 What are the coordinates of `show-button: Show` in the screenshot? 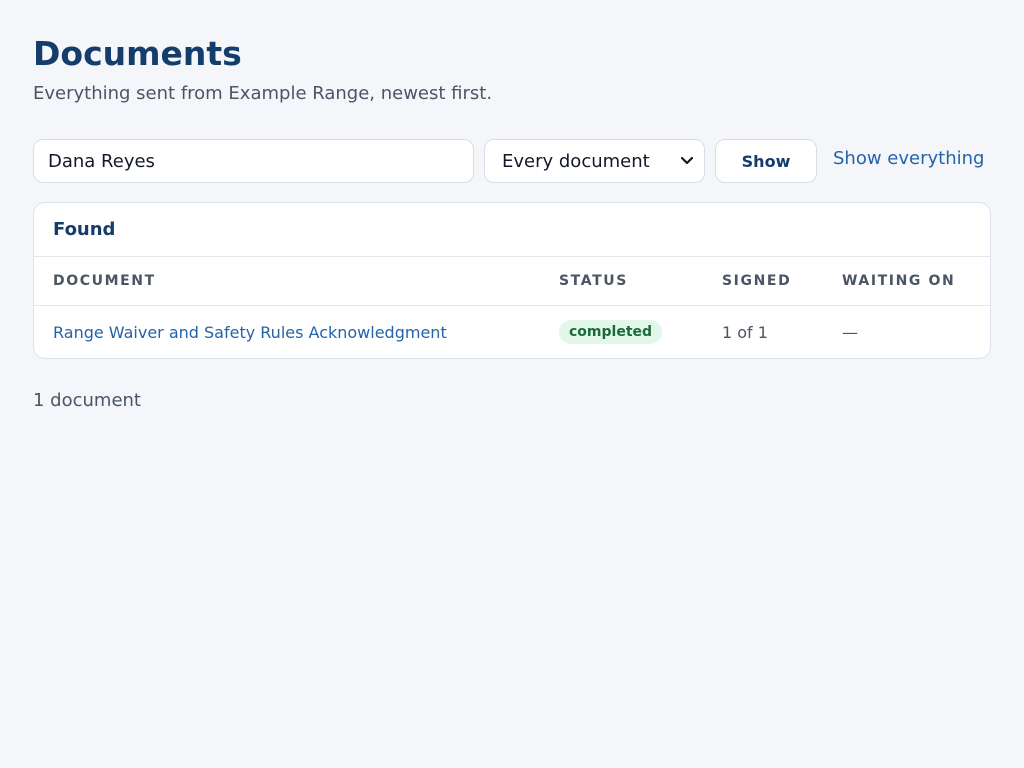 It's located at (766, 161).